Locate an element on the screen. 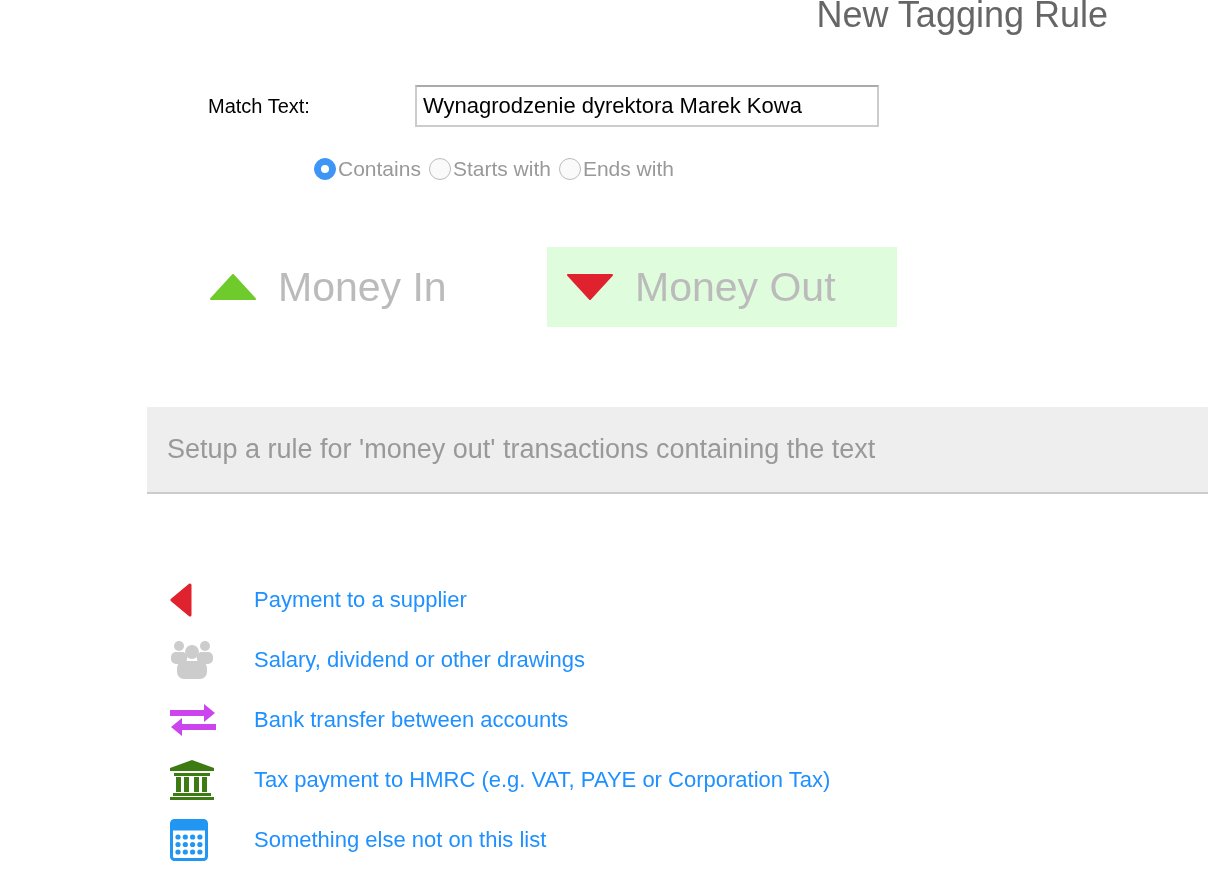  field-label: Match Text: is located at coordinates (259, 106).